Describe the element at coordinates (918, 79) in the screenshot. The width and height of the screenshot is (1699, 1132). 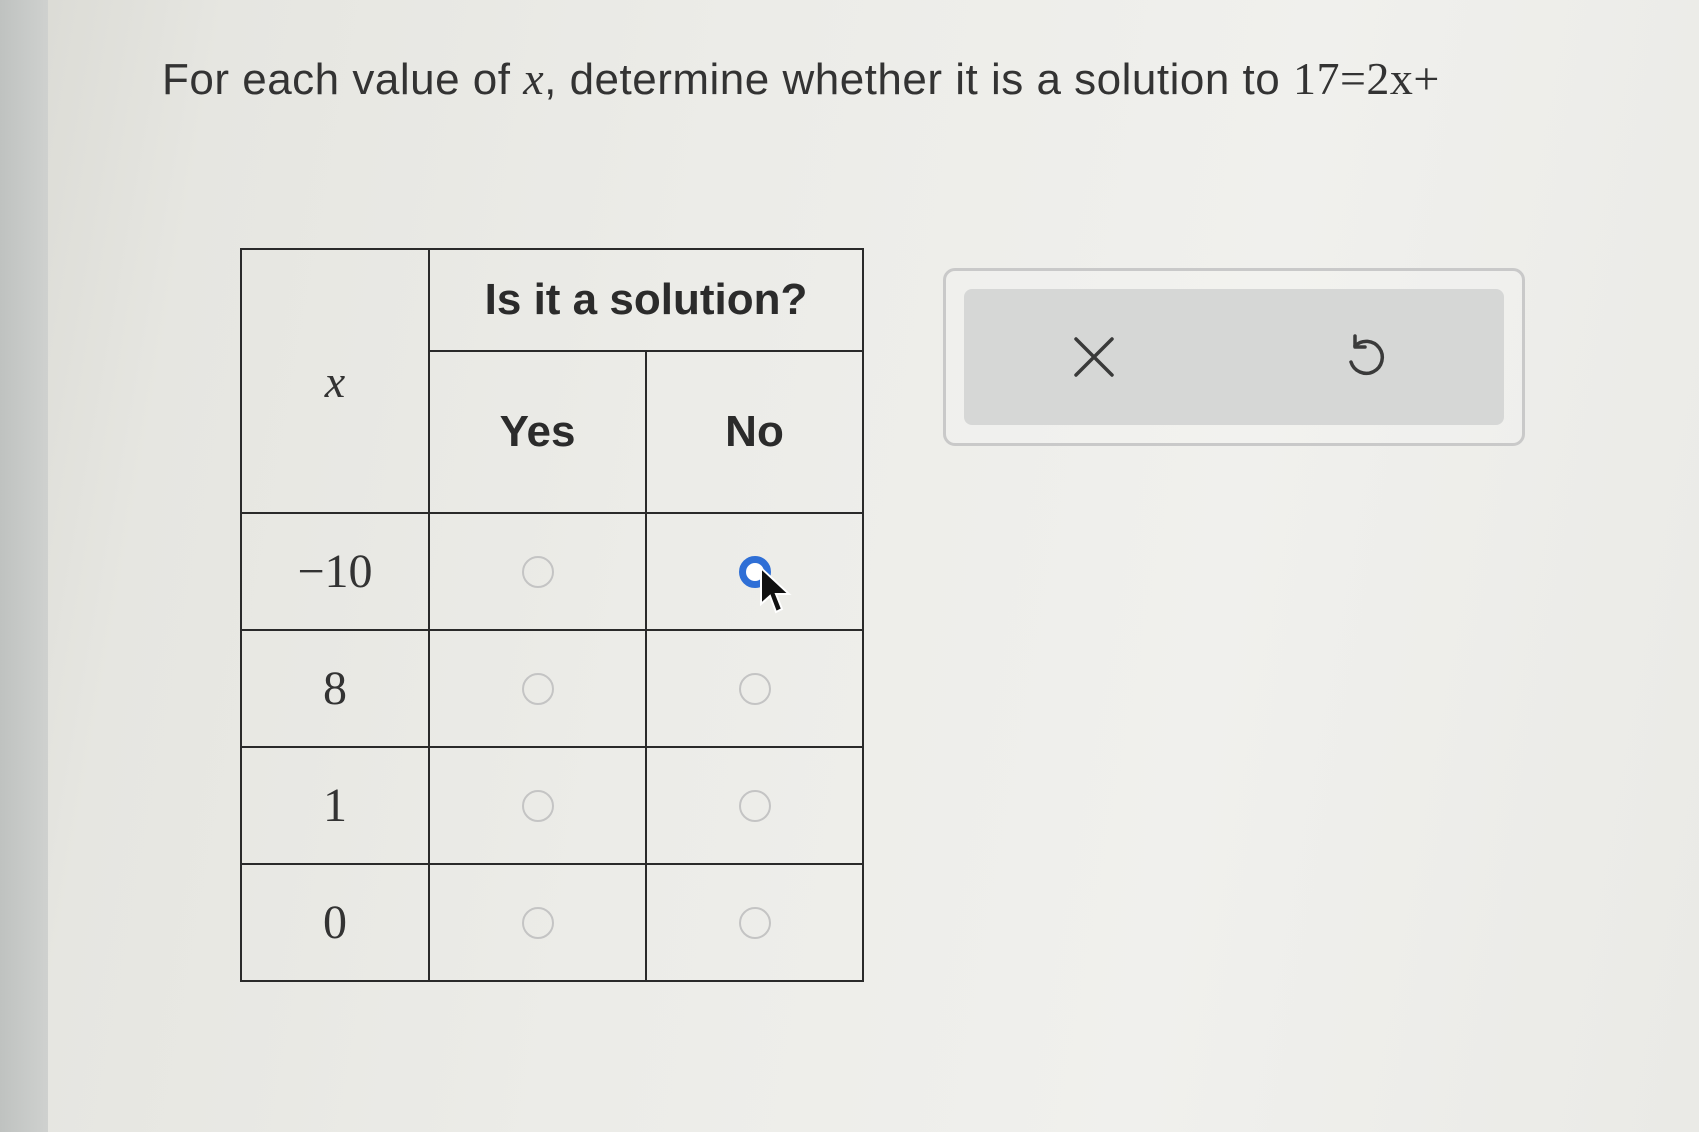
I see `question-middle: , determine whether it is a solution to` at that location.